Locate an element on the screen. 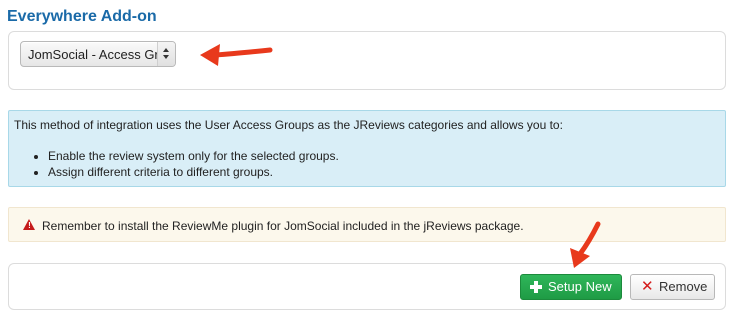  select-arrows-icon is located at coordinates (166, 54).